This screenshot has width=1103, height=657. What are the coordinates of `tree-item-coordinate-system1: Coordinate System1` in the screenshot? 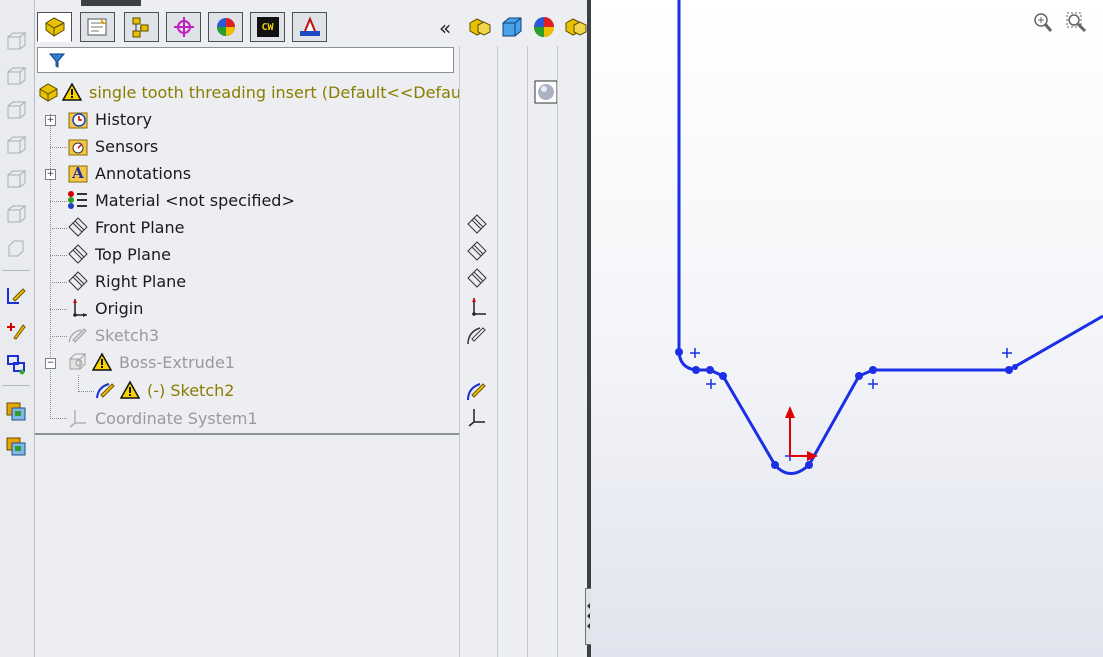 It's located at (162, 418).